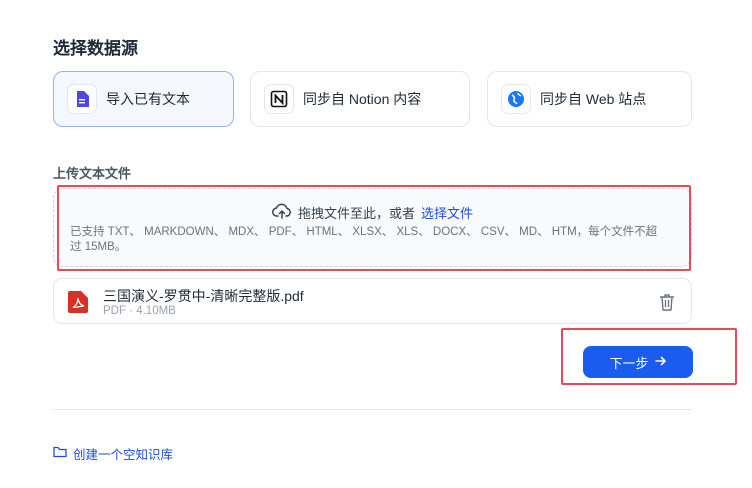 The image size is (752, 488). I want to click on file-meta: PDF · 4.10MB, so click(139, 311).